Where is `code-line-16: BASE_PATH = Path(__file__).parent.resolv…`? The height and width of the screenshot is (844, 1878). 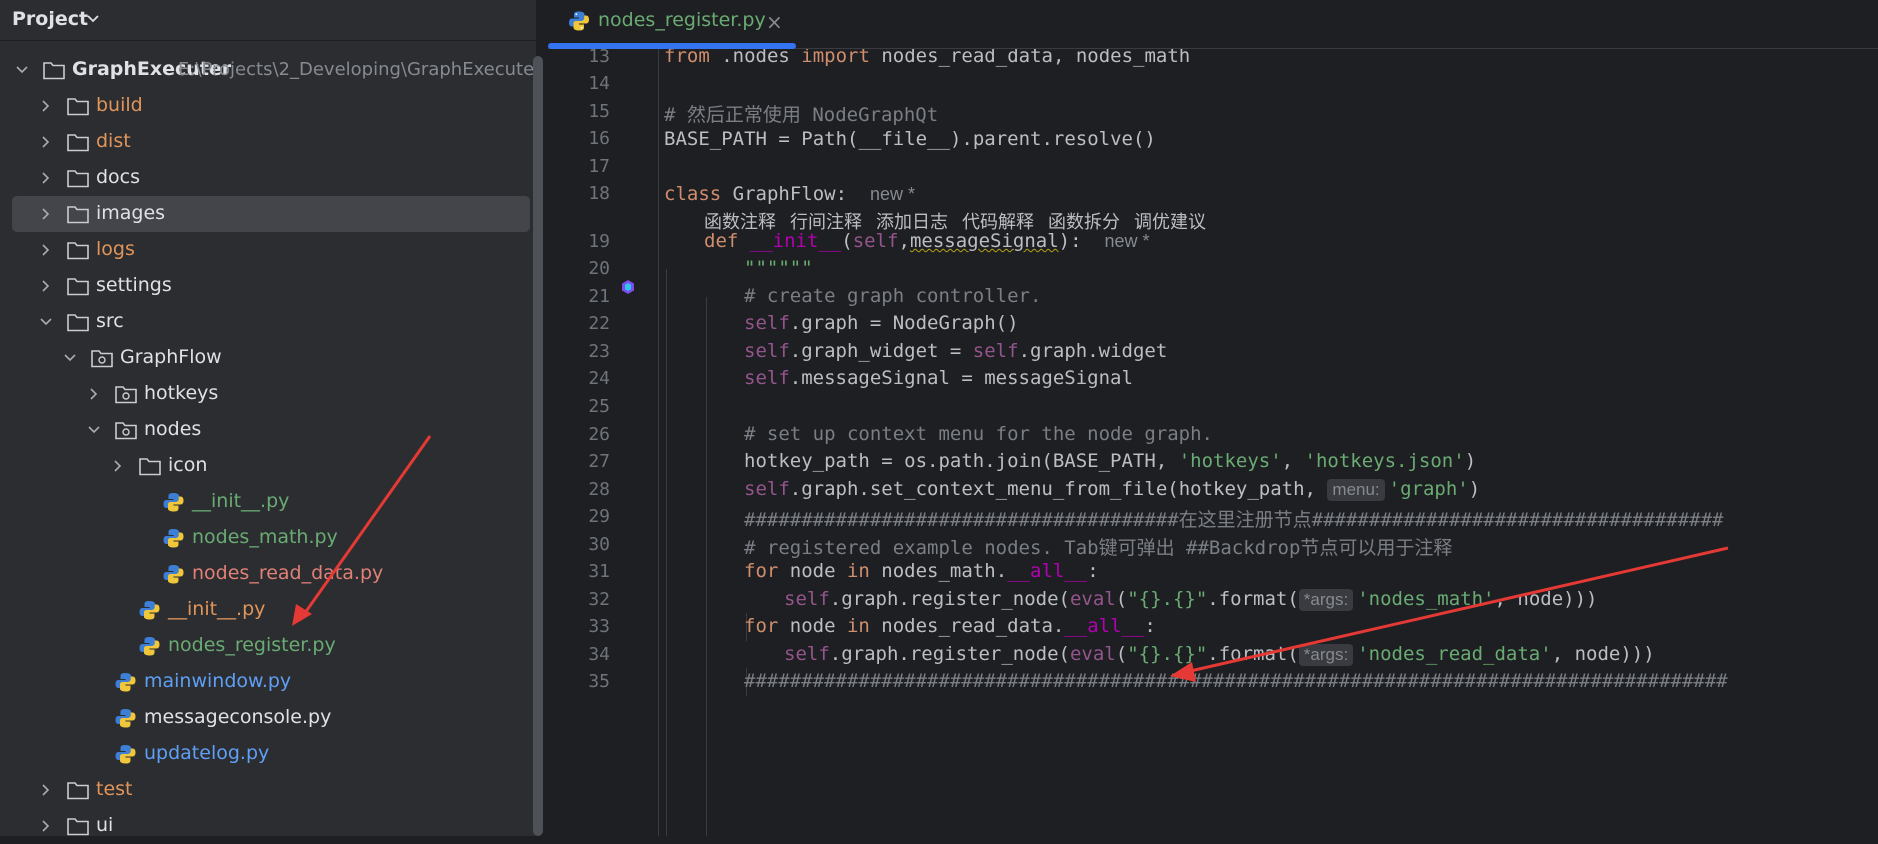 code-line-16: BASE_PATH = Path(__file__).parent.resolv… is located at coordinates (910, 139).